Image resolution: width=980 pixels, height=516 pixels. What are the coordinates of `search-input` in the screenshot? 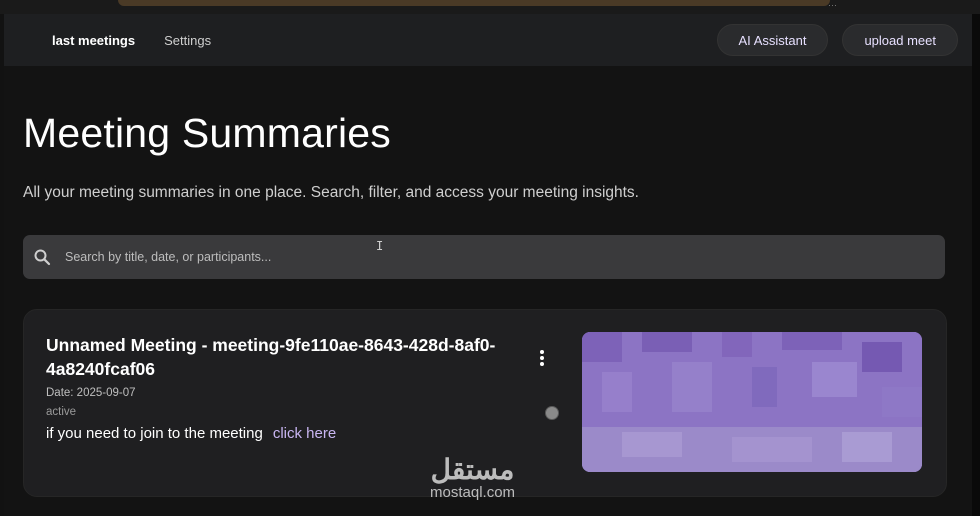 It's located at (475, 257).